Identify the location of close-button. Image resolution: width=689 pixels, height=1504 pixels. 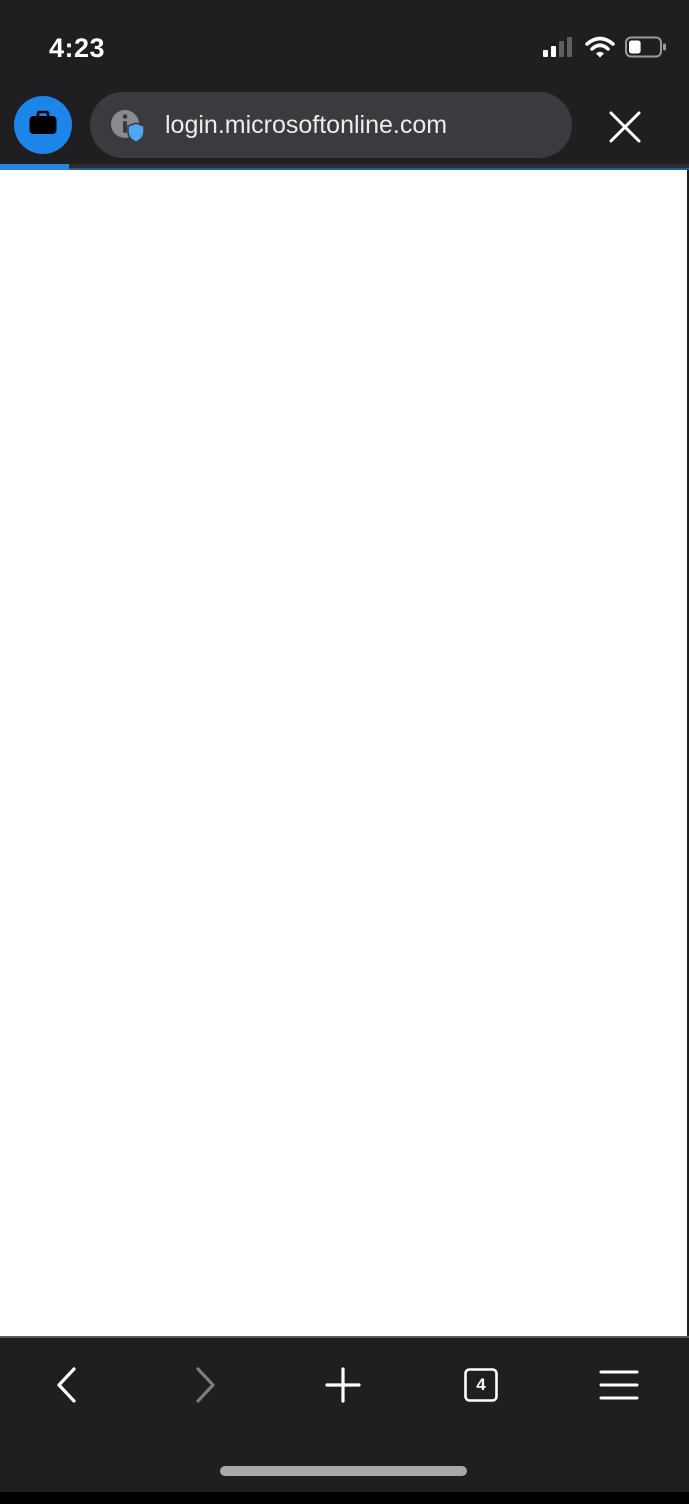
(625, 127).